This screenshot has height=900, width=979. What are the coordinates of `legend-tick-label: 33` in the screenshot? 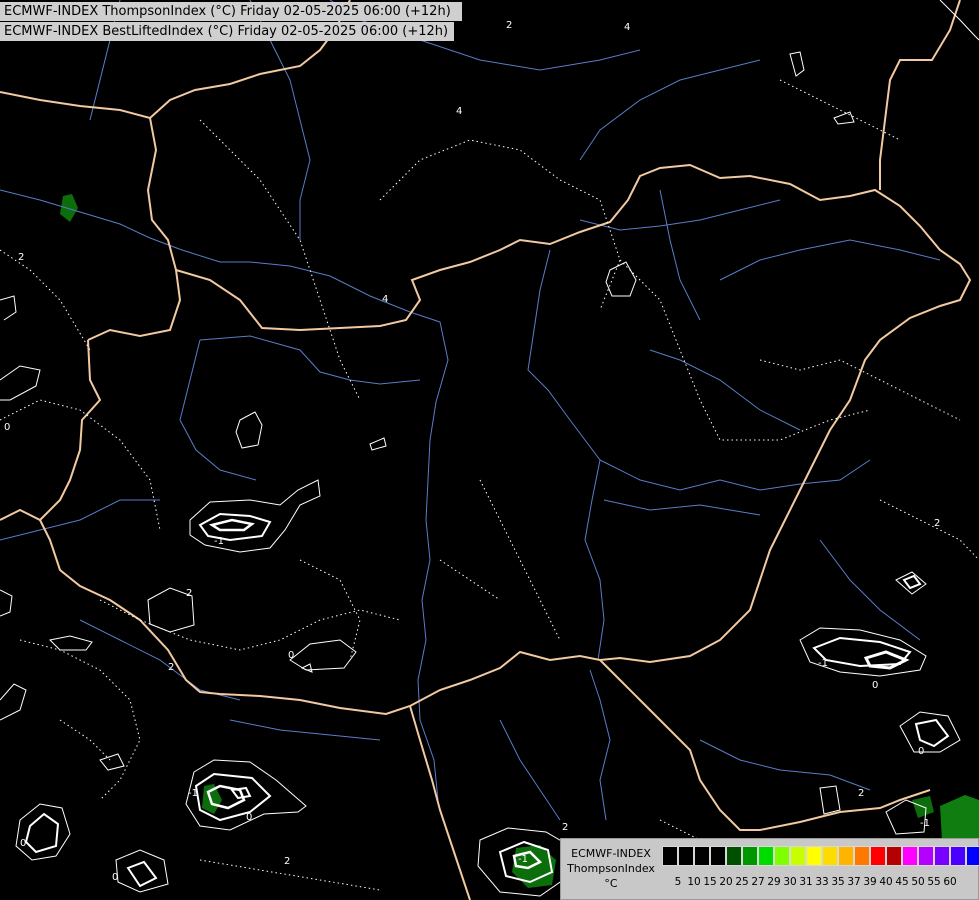 It's located at (822, 882).